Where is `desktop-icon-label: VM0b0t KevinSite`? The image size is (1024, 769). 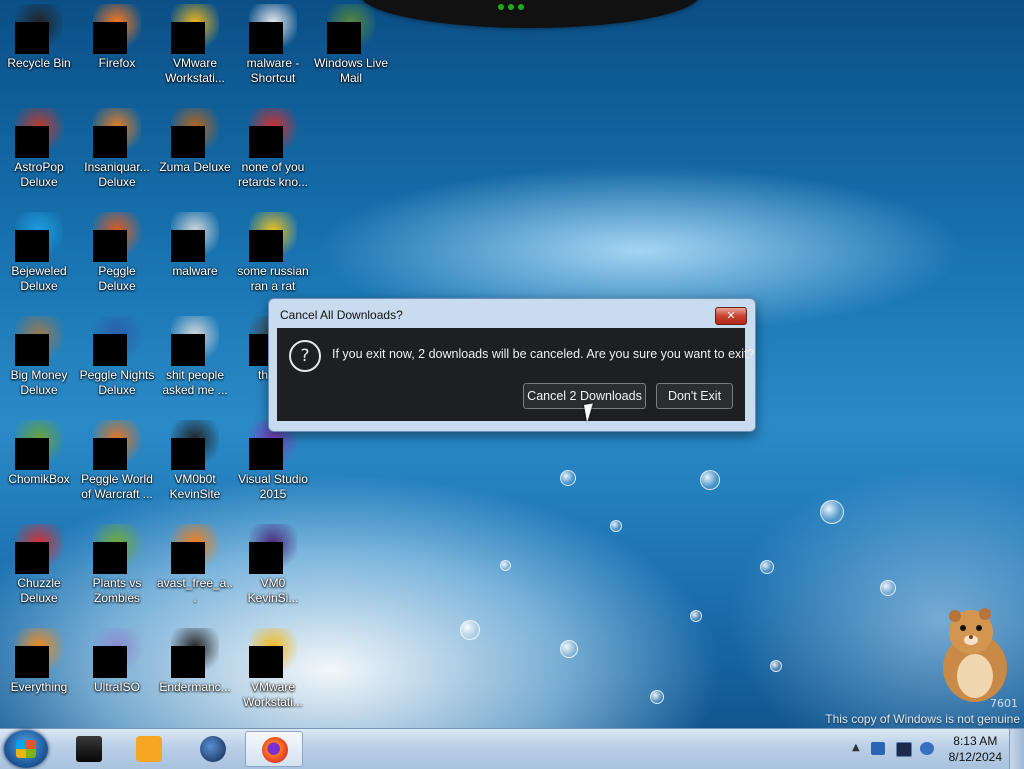
desktop-icon-label: VM0b0t KevinSite is located at coordinates (195, 486).